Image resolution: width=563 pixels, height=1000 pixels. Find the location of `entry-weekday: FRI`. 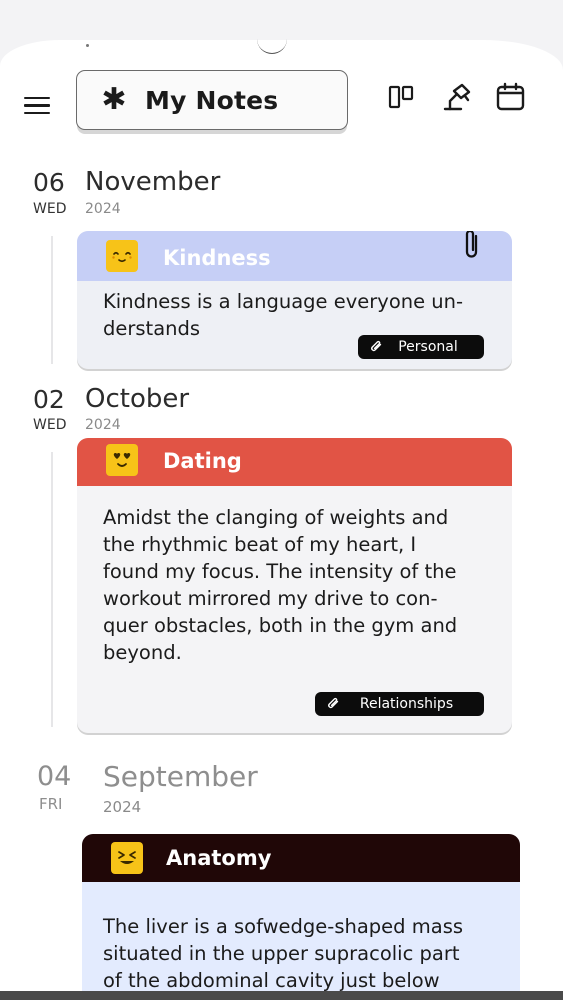

entry-weekday: FRI is located at coordinates (51, 804).